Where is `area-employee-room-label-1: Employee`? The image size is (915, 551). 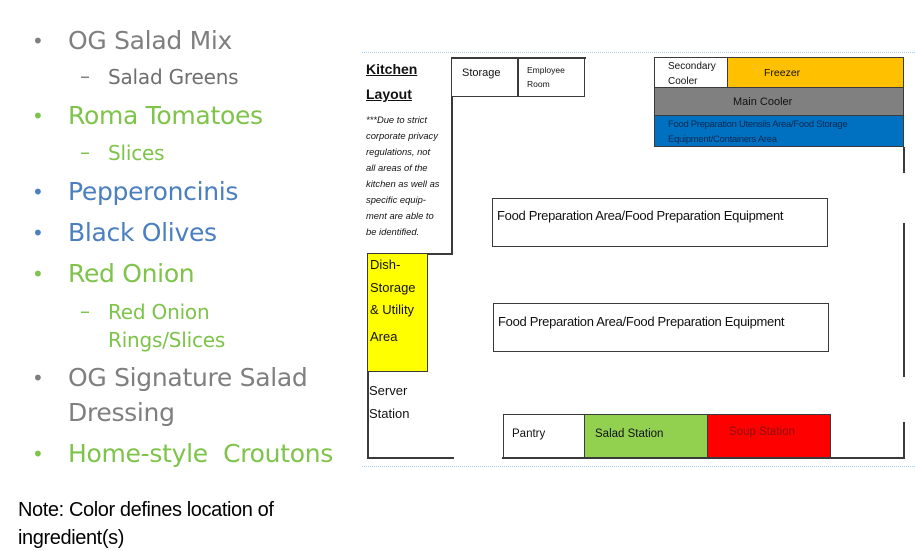 area-employee-room-label-1: Employee is located at coordinates (546, 70).